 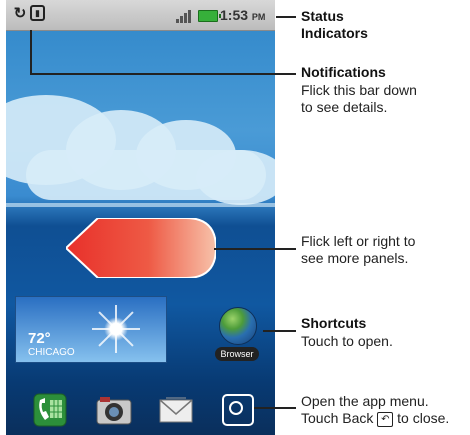 I want to click on notification-icon: ▮, so click(x=37, y=13).